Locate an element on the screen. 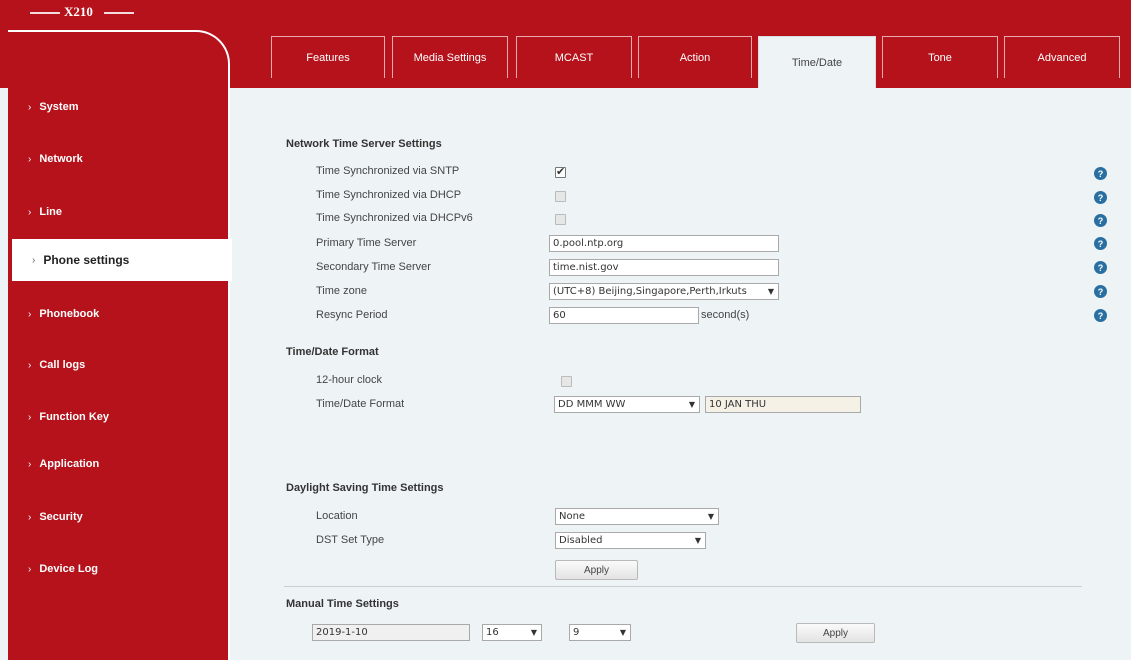  format-select: DD MMM WW ▼ is located at coordinates (627, 404).